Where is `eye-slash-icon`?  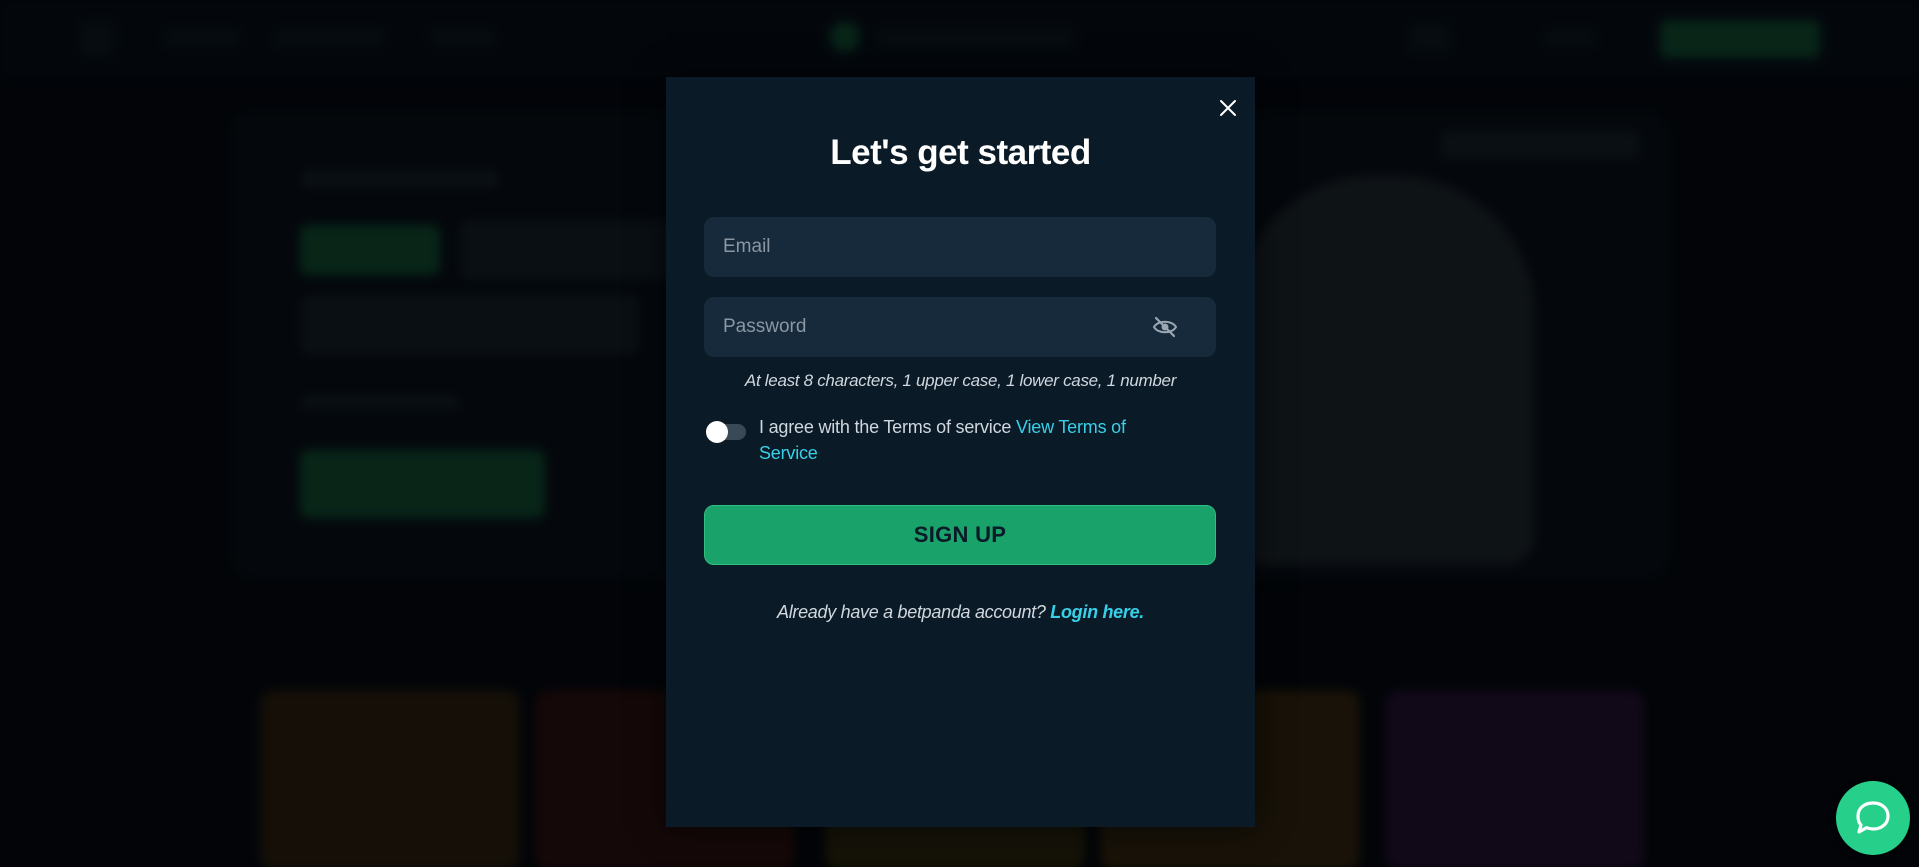 eye-slash-icon is located at coordinates (1165, 327).